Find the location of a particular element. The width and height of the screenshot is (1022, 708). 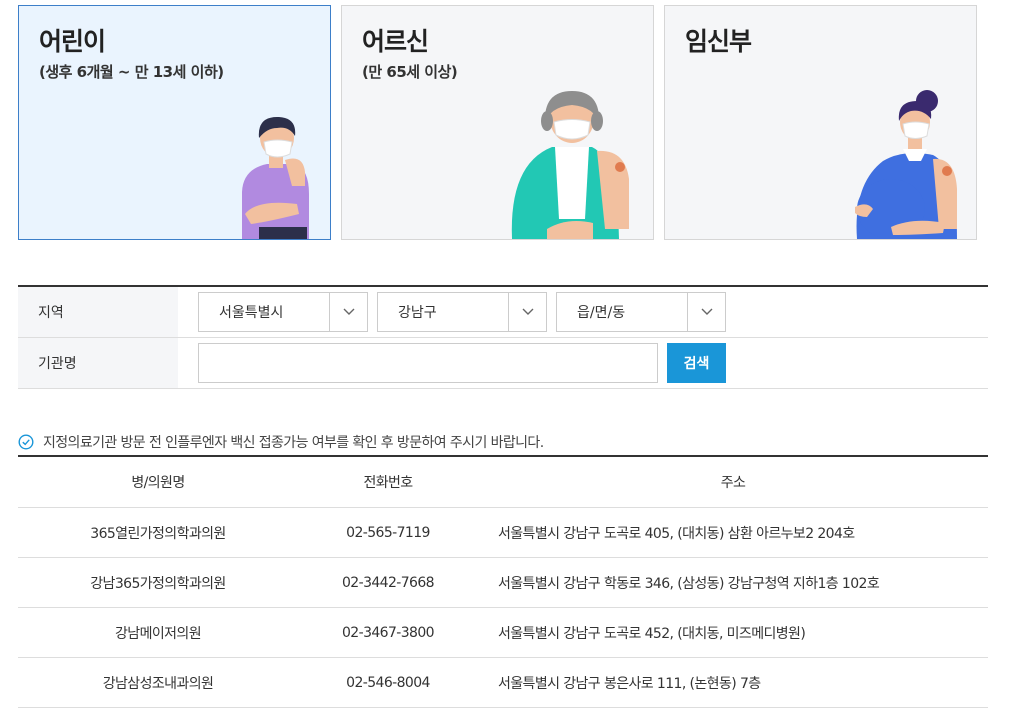

region-label: 지역 is located at coordinates (98, 312).